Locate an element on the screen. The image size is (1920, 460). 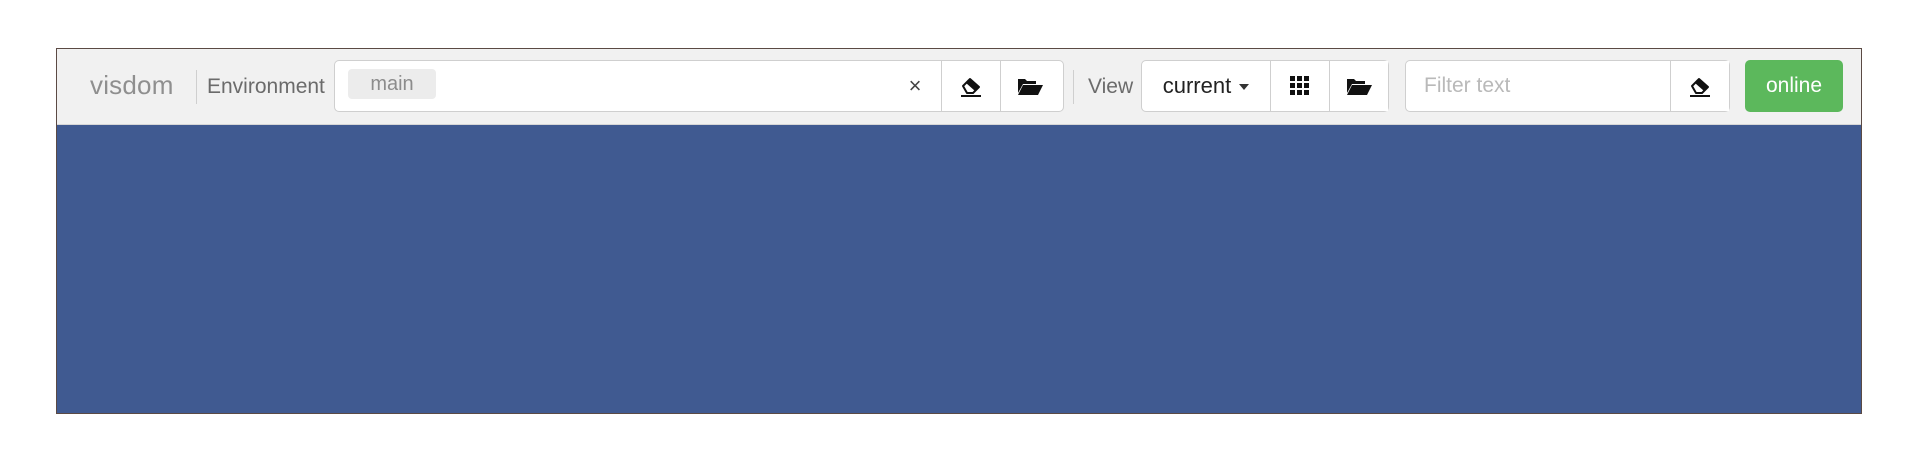
view-layout-button is located at coordinates (1299, 86).